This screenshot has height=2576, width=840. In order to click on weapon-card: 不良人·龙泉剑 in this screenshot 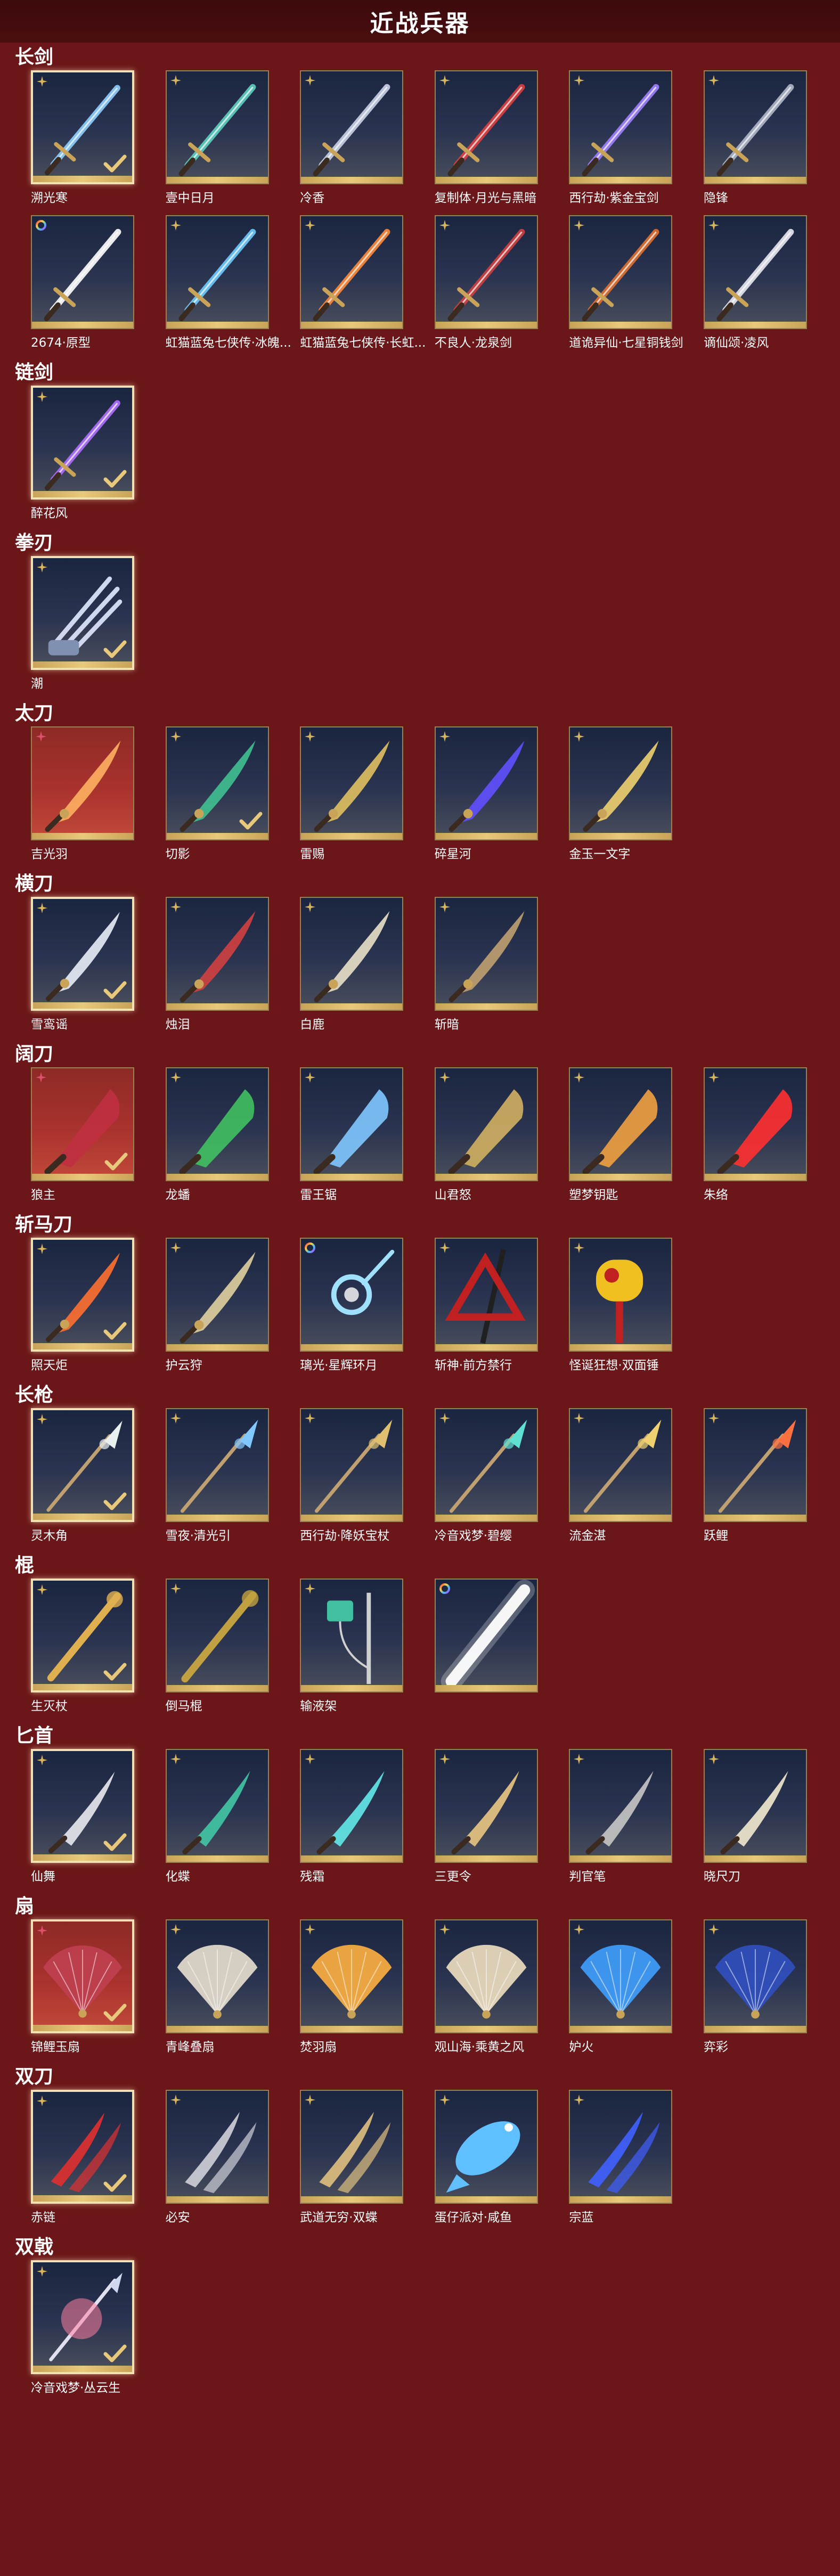, I will do `click(501, 287)`.